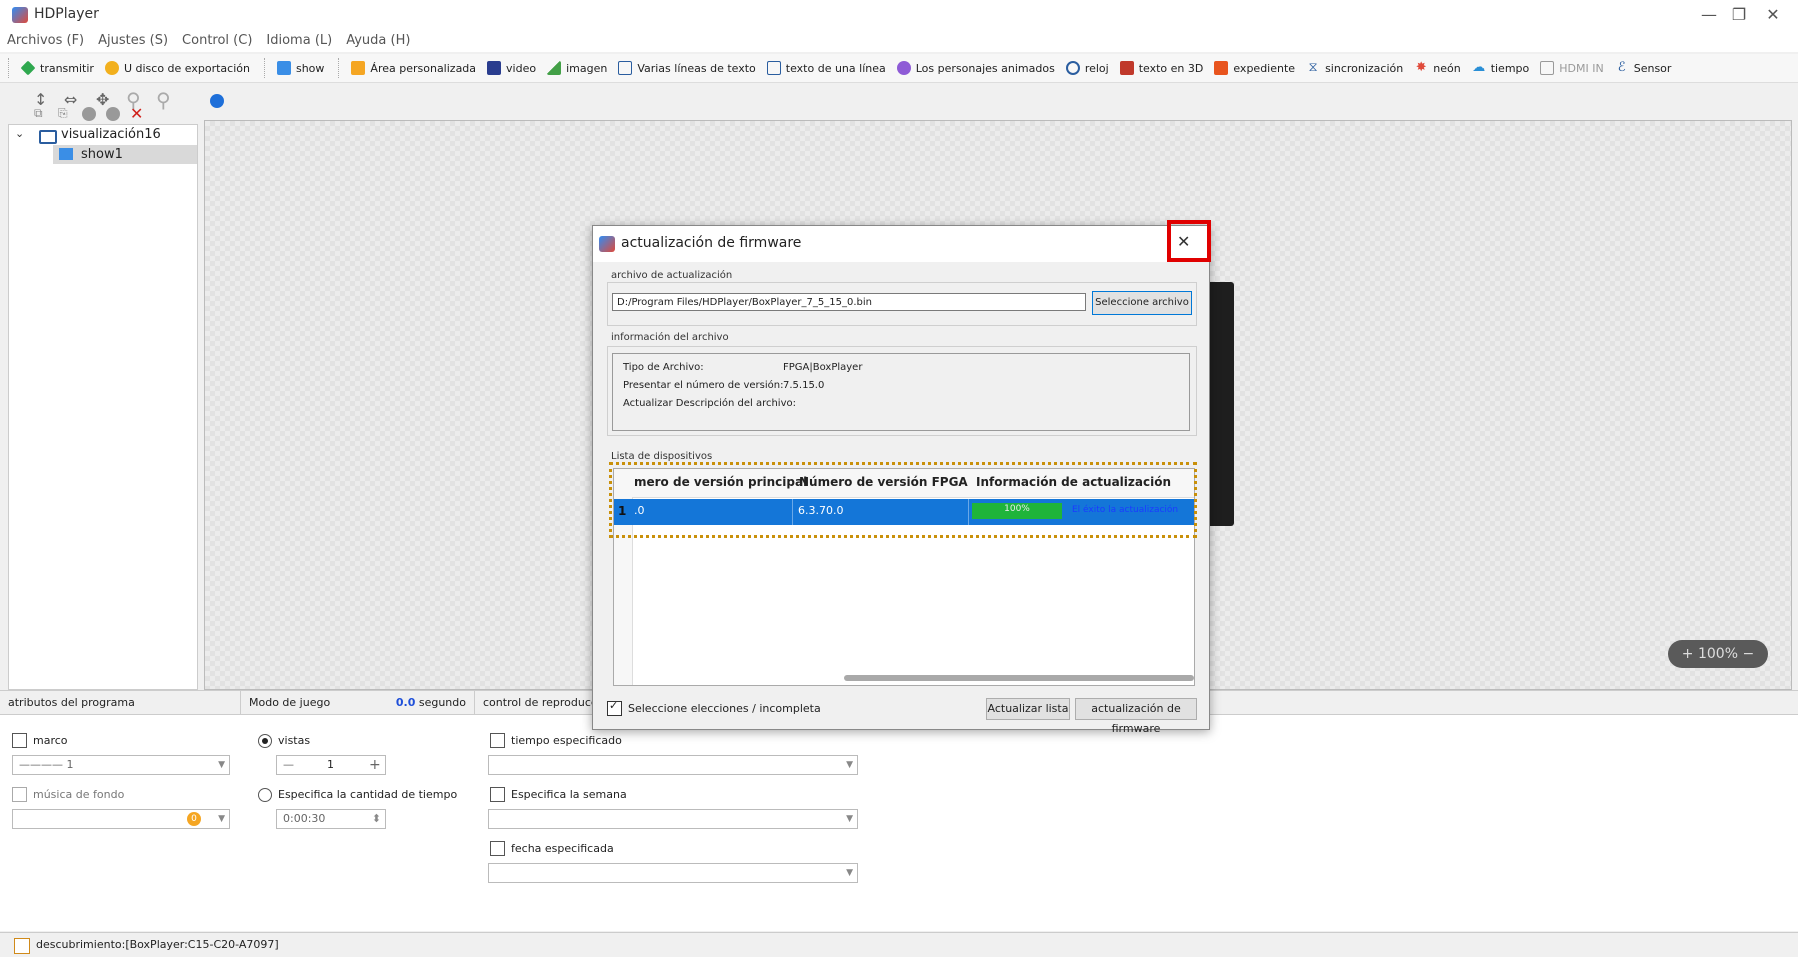  Describe the element at coordinates (703, 385) in the screenshot. I see `version-label: Presentar el número de versión:` at that location.